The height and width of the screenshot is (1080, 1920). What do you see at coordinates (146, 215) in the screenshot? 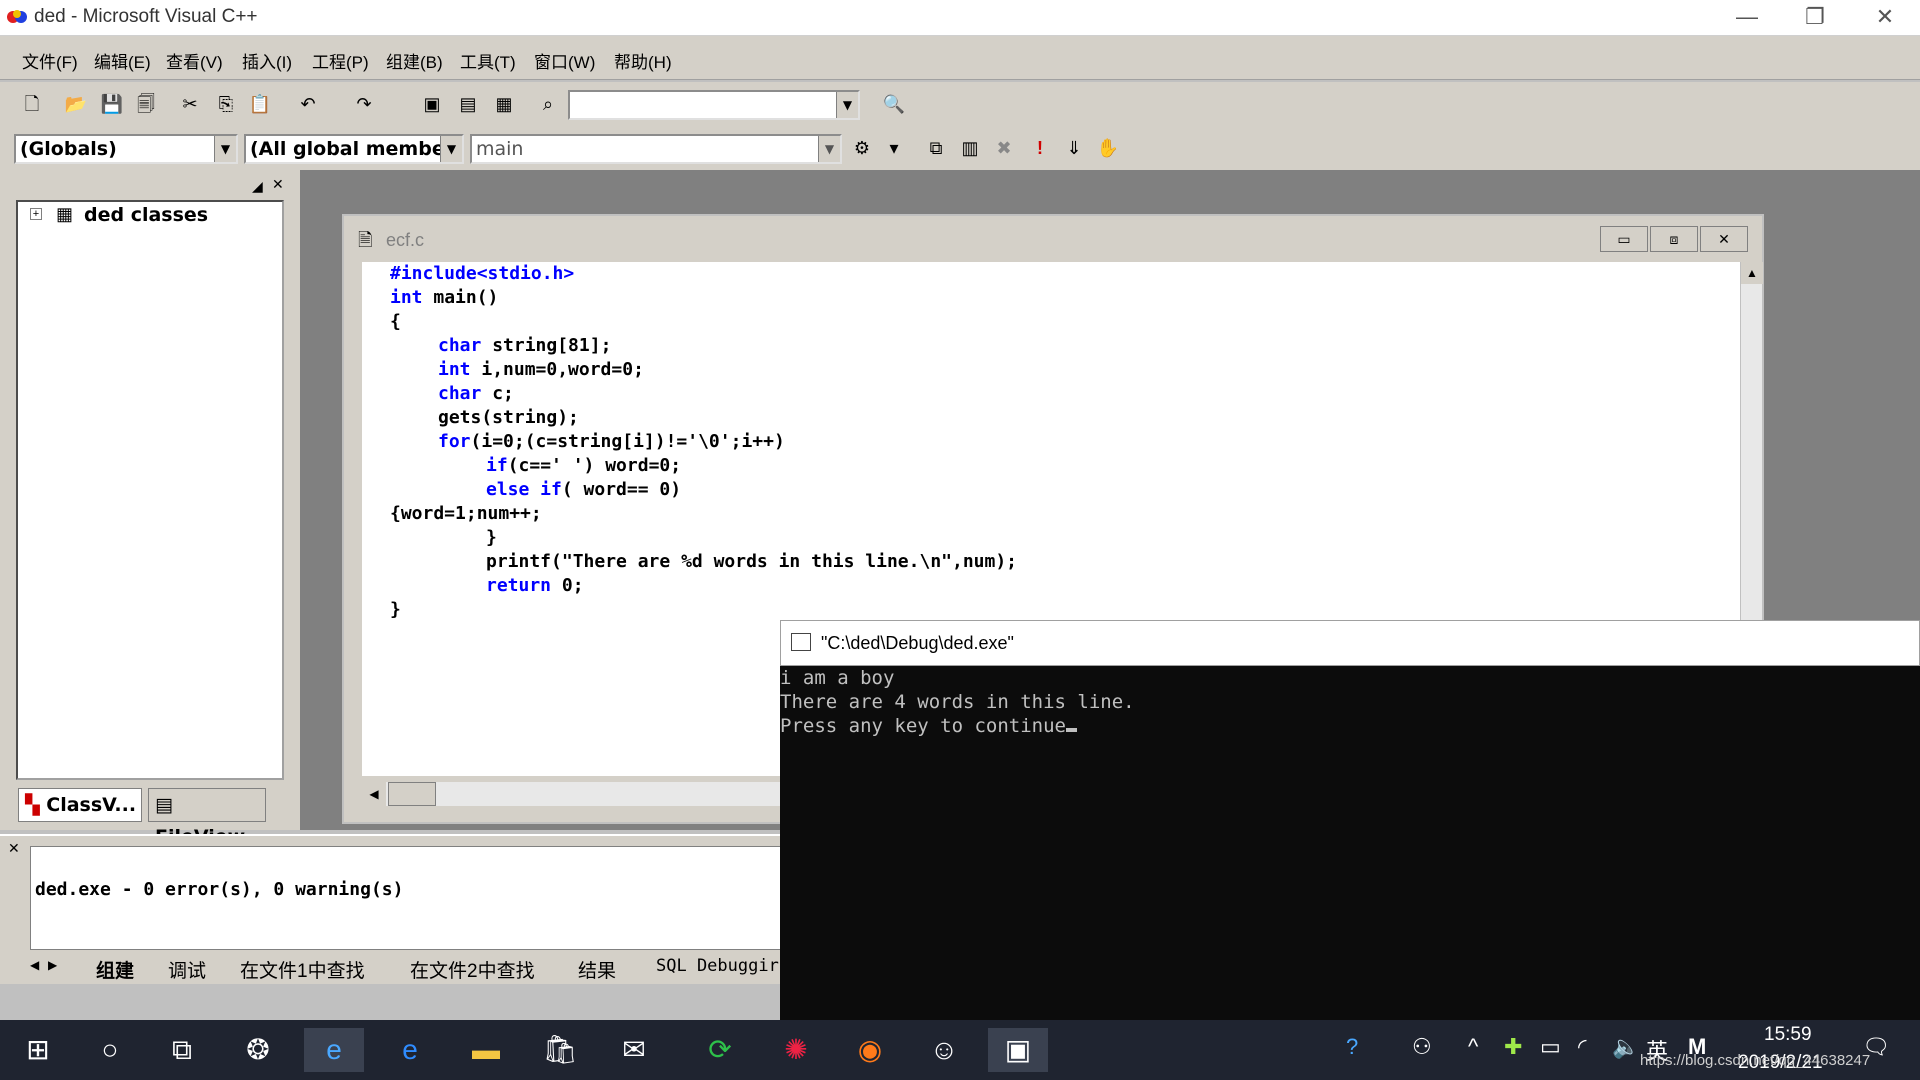
I see `tree-root-label: ded classes` at bounding box center [146, 215].